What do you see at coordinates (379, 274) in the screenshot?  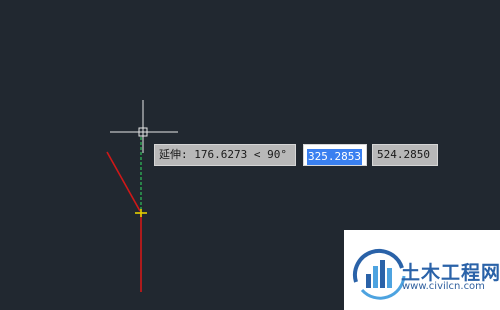 I see `civilcn-logo-icon` at bounding box center [379, 274].